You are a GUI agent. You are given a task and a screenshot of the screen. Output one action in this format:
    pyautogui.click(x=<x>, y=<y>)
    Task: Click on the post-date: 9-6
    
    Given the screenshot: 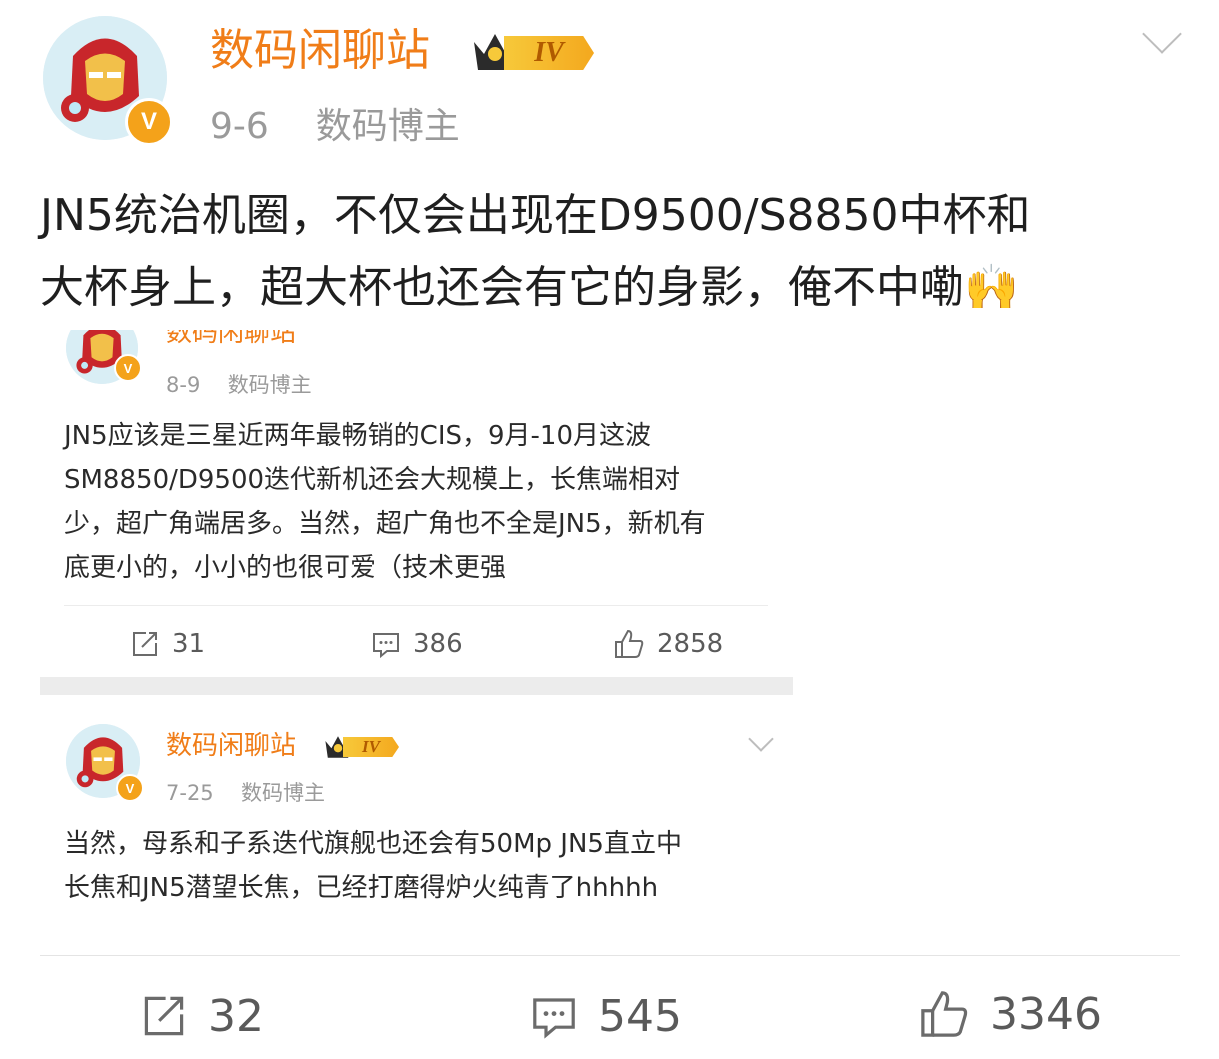 What is the action you would take?
    pyautogui.click(x=239, y=126)
    